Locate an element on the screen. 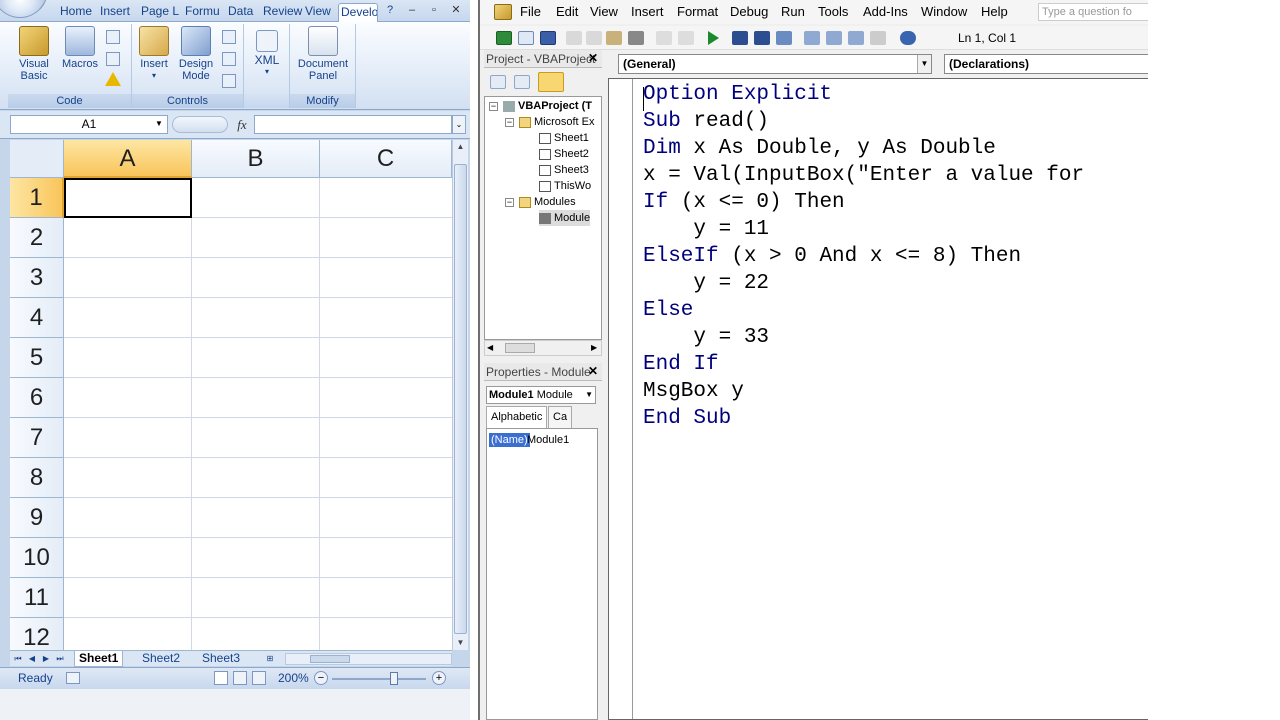 The height and width of the screenshot is (720, 1280). vbe-app-icon is located at coordinates (503, 12).